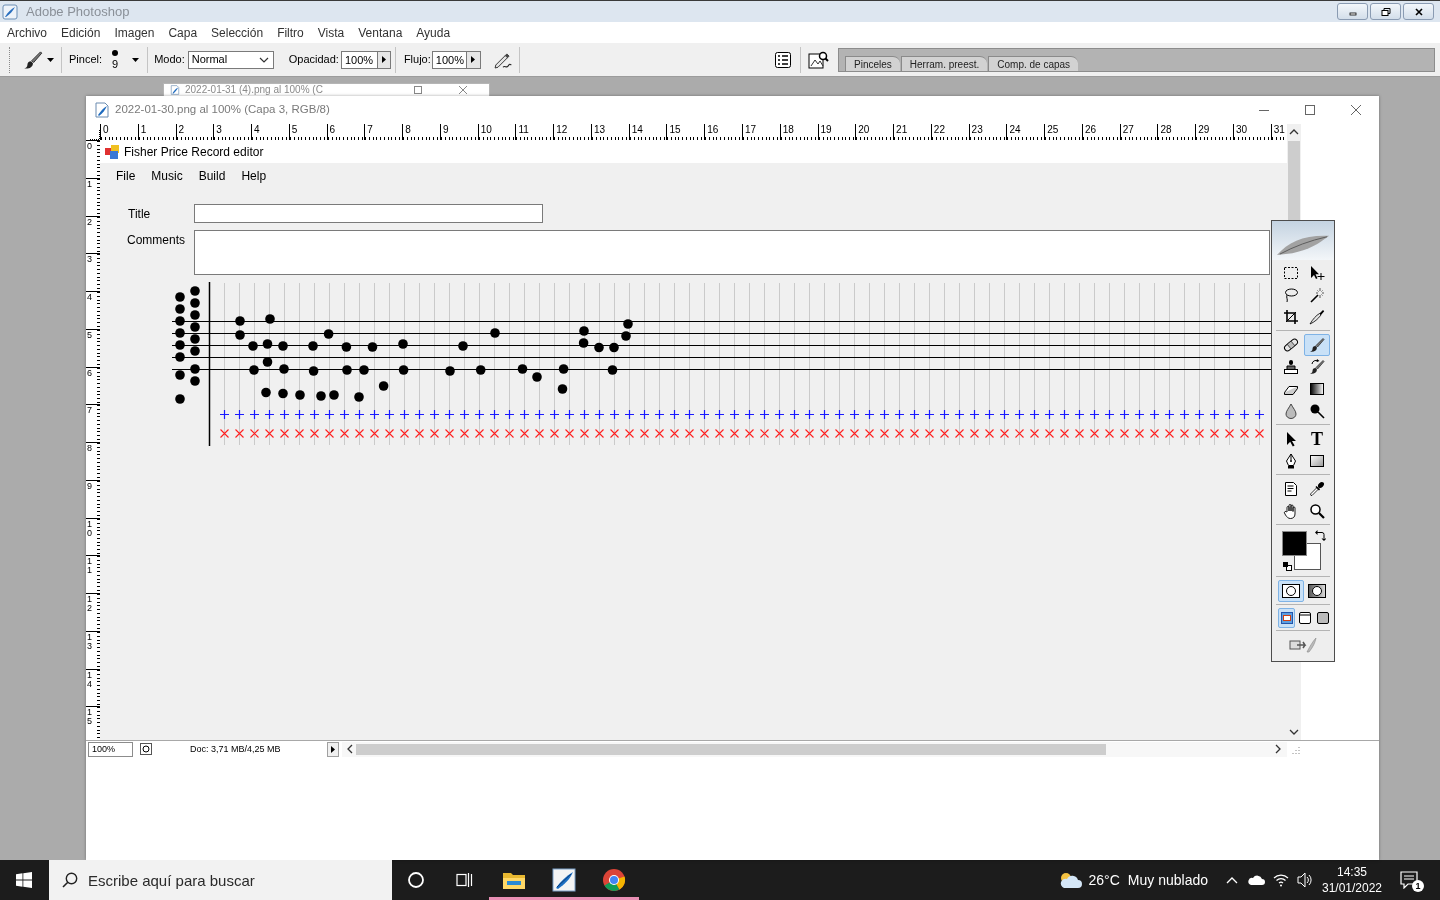  Describe the element at coordinates (1317, 345) in the screenshot. I see `tool-button` at that location.